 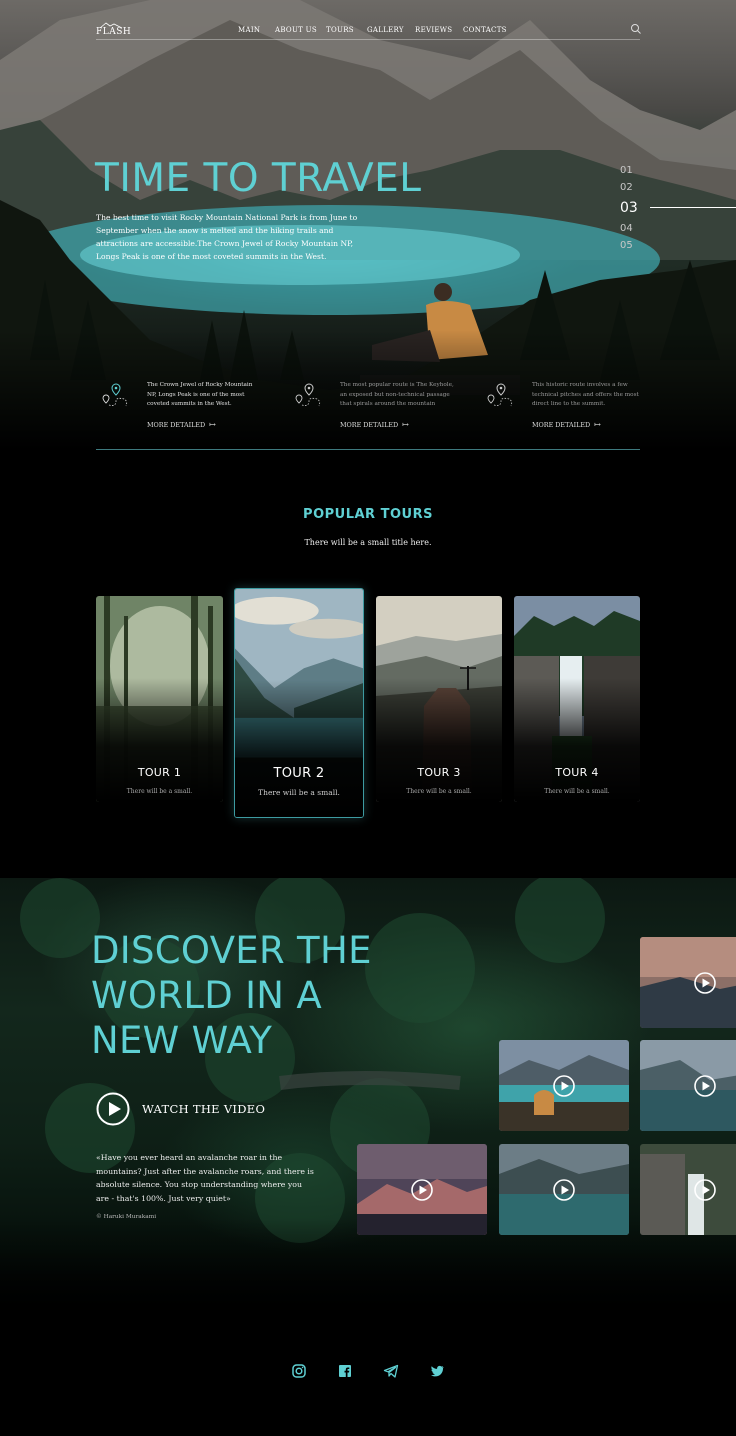 What do you see at coordinates (439, 772) in the screenshot?
I see `tour-name: TOUR 3` at bounding box center [439, 772].